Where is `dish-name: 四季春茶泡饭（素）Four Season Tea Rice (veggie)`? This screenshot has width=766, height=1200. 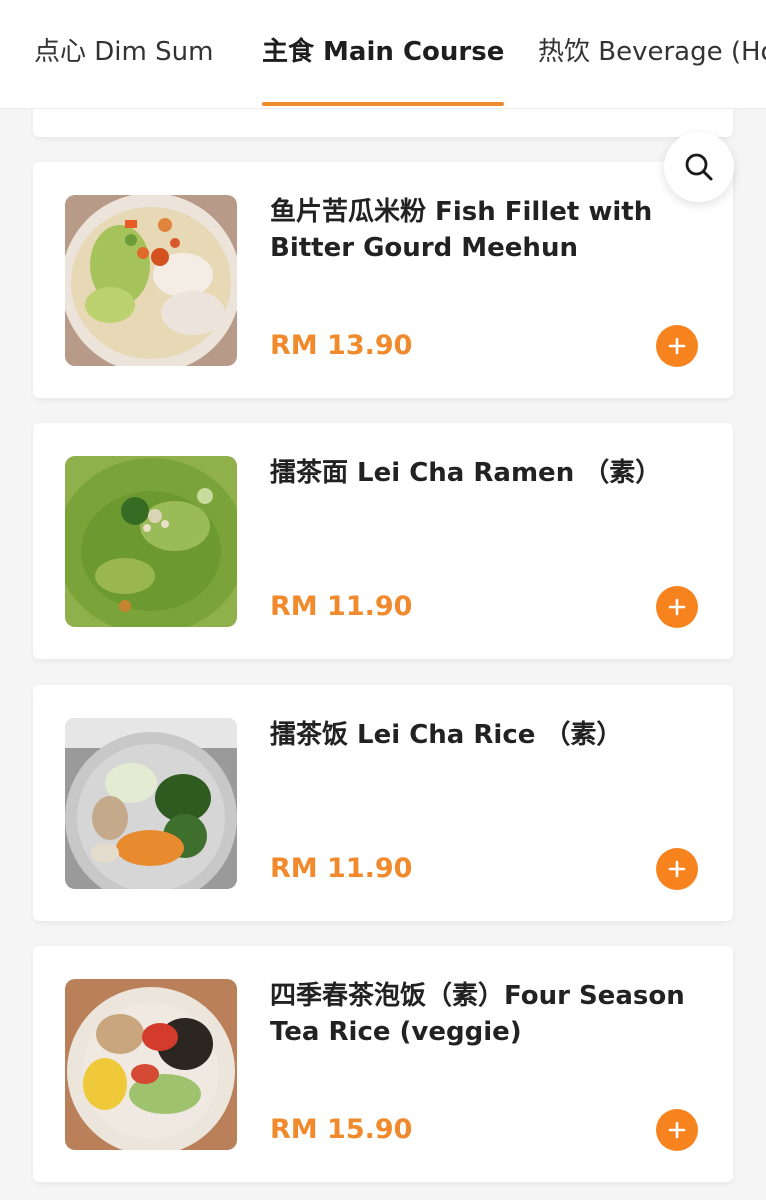 dish-name: 四季春茶泡饭（素）Four Season Tea Rice (veggie) is located at coordinates (477, 1014).